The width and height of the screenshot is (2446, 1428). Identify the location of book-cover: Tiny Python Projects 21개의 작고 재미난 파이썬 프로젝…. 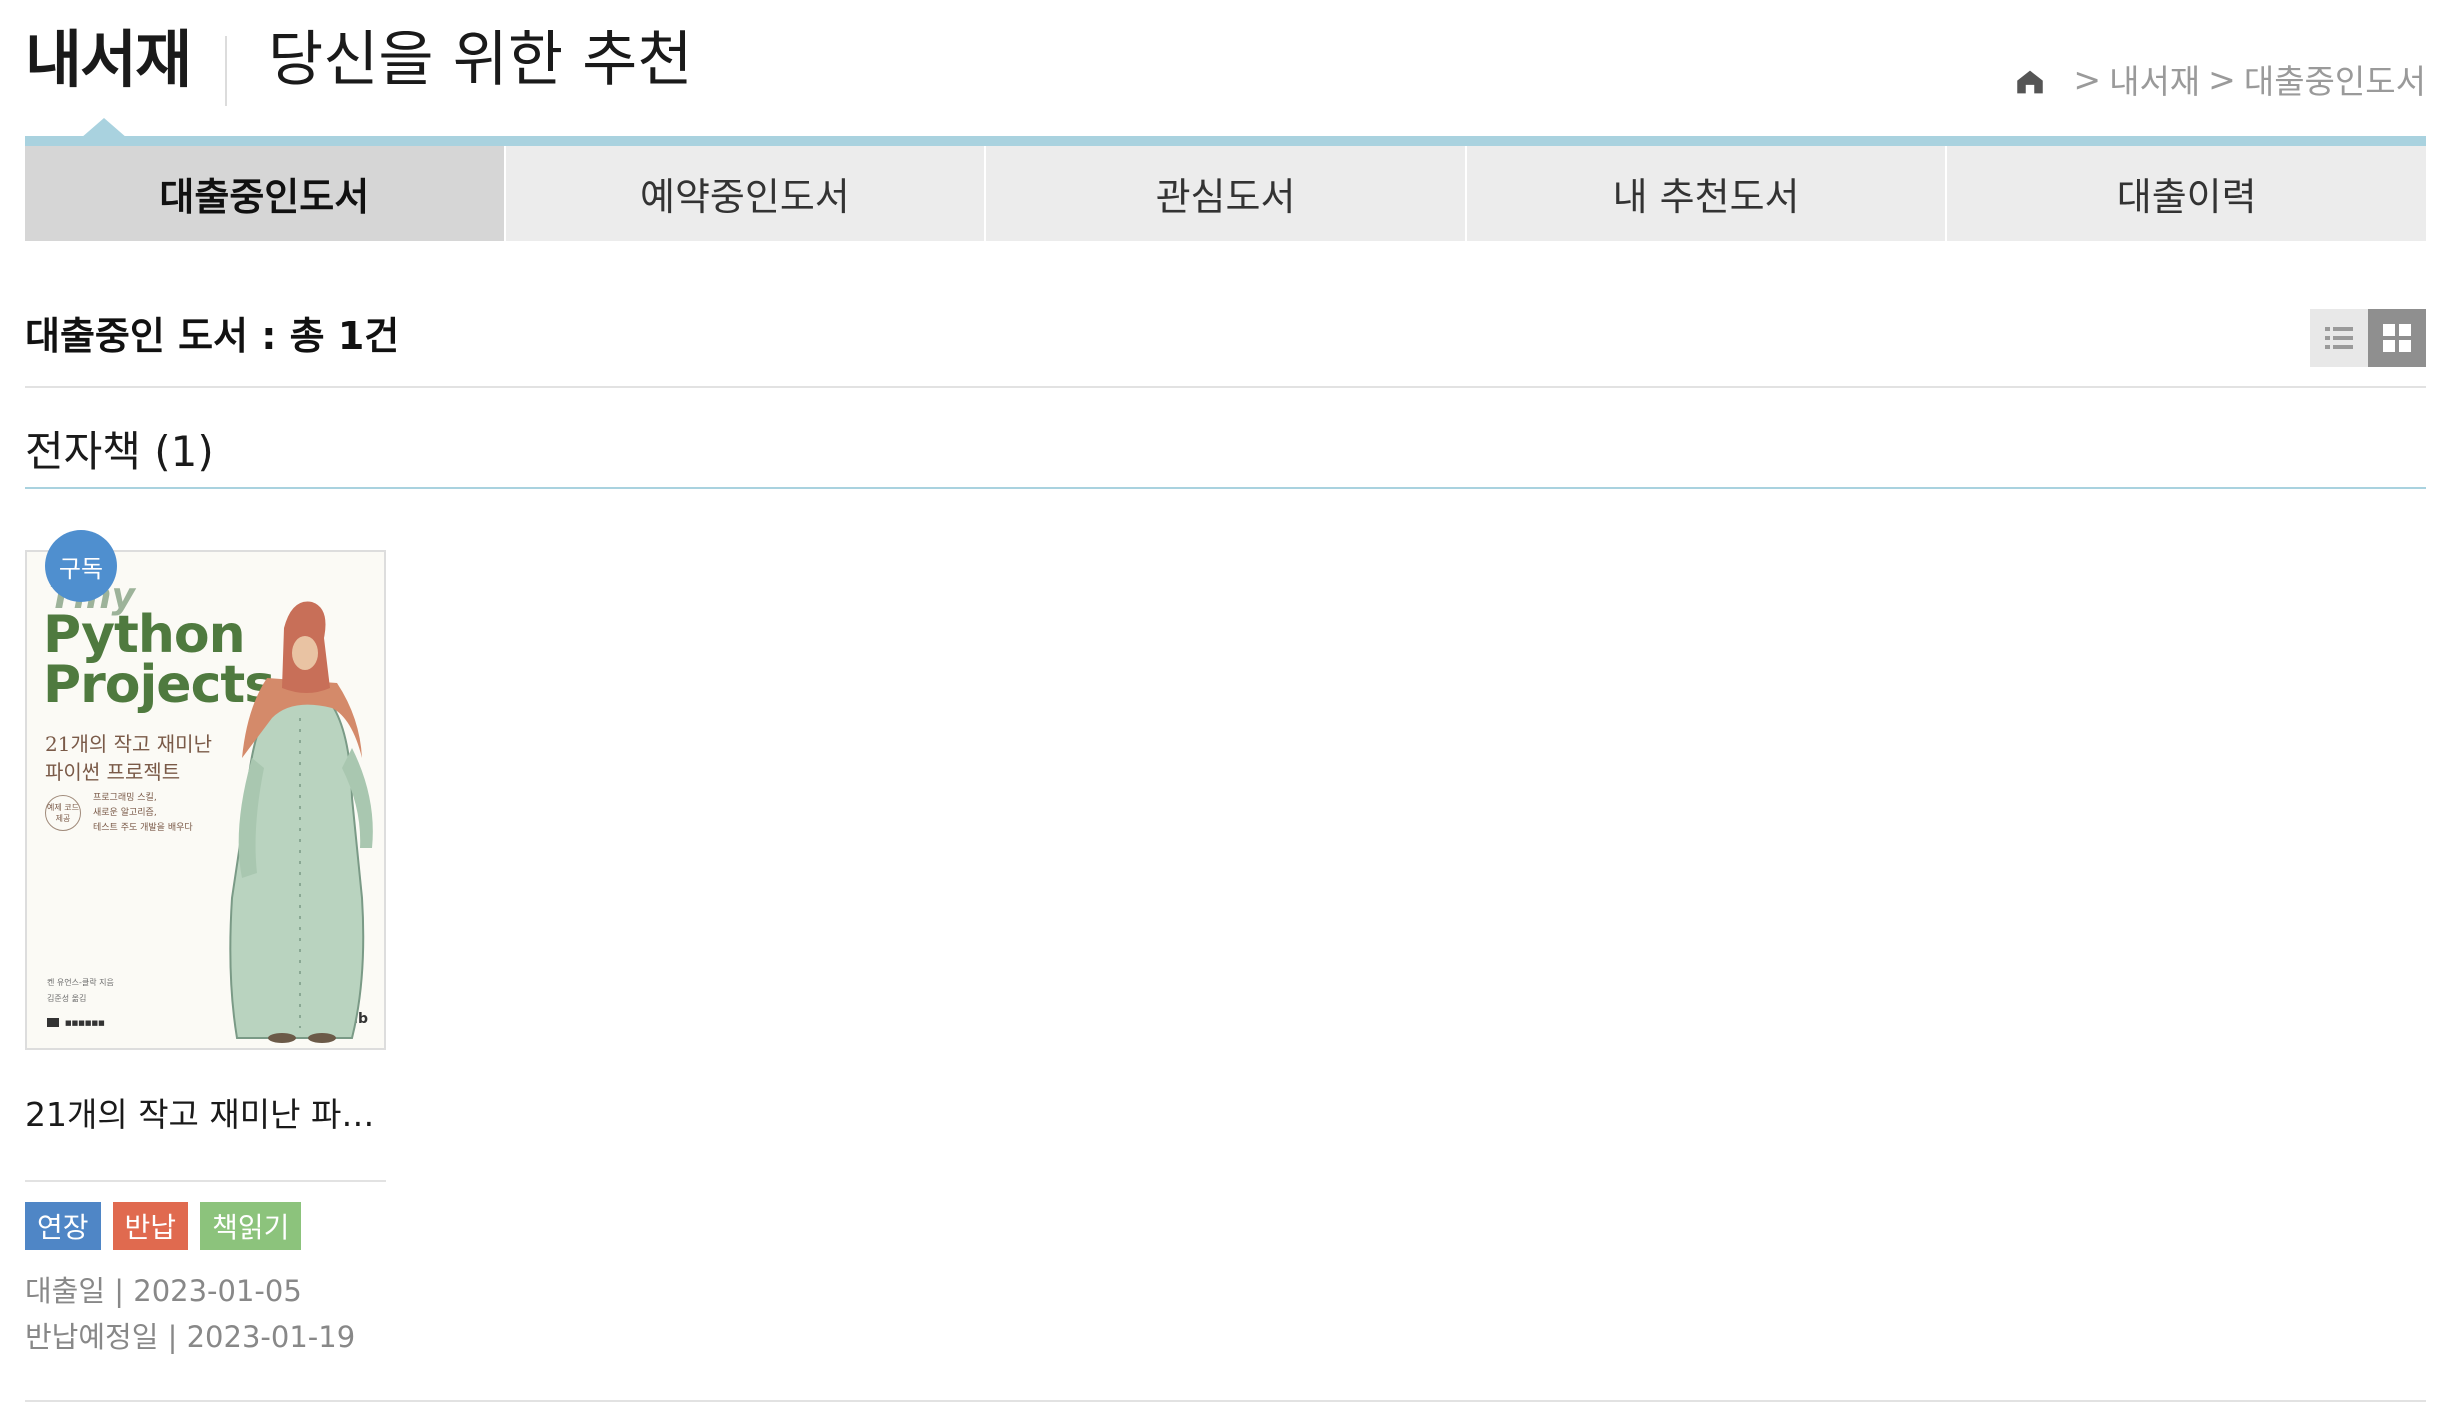
(205, 800).